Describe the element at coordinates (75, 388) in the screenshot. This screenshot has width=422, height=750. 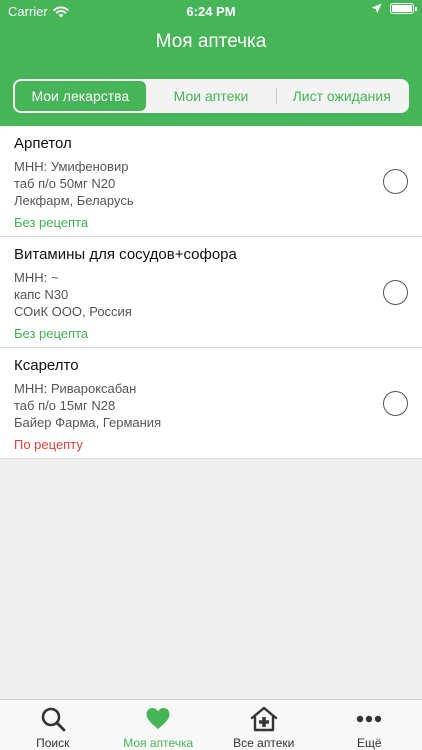
I see `medicine-mnn: МНН: Ривароксабан` at that location.